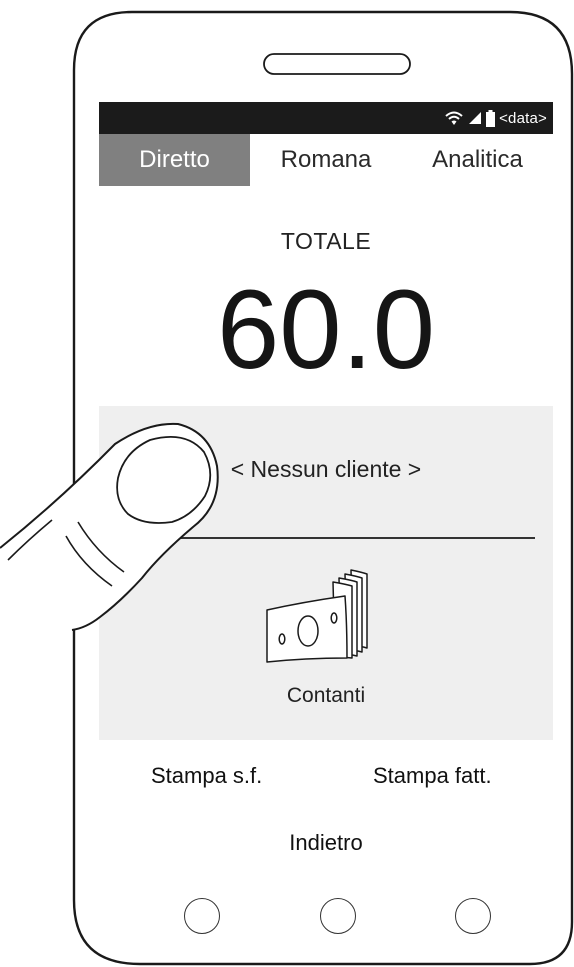  I want to click on tab-romana: Romana, so click(326, 160).